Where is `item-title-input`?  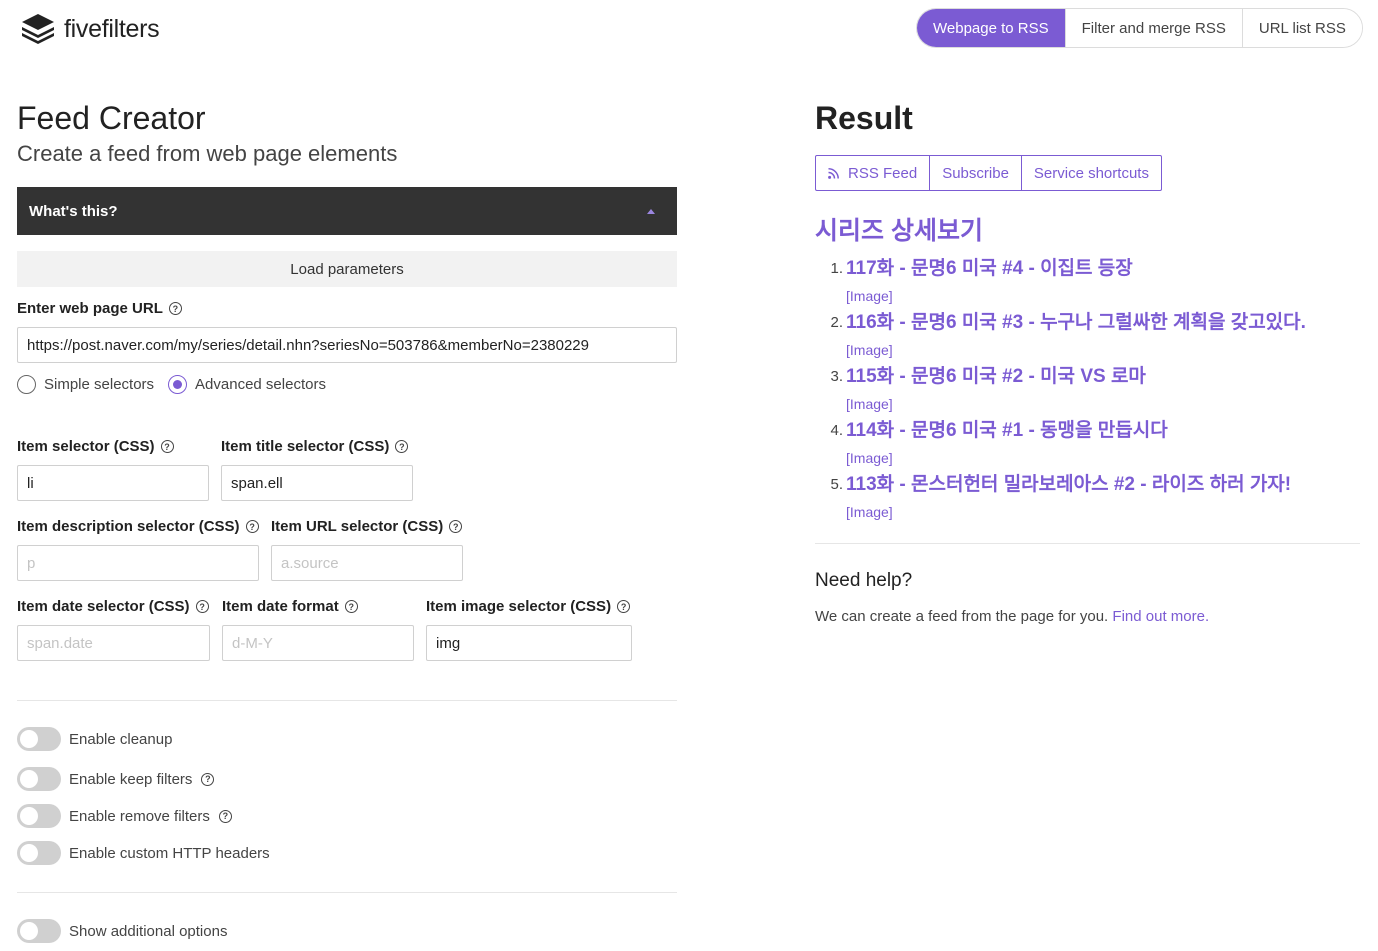 item-title-input is located at coordinates (317, 483).